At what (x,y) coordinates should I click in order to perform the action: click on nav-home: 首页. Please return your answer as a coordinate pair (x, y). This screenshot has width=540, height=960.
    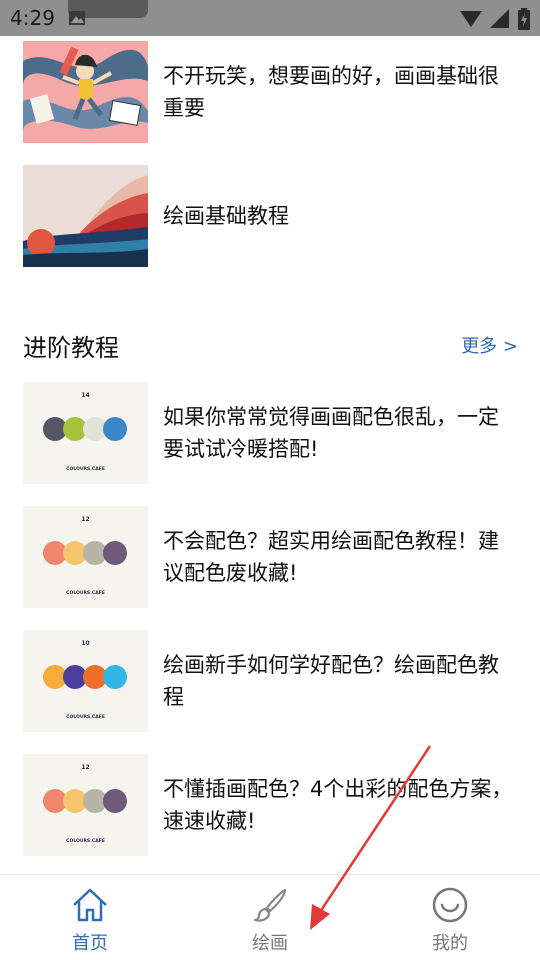
    Looking at the image, I should click on (90, 920).